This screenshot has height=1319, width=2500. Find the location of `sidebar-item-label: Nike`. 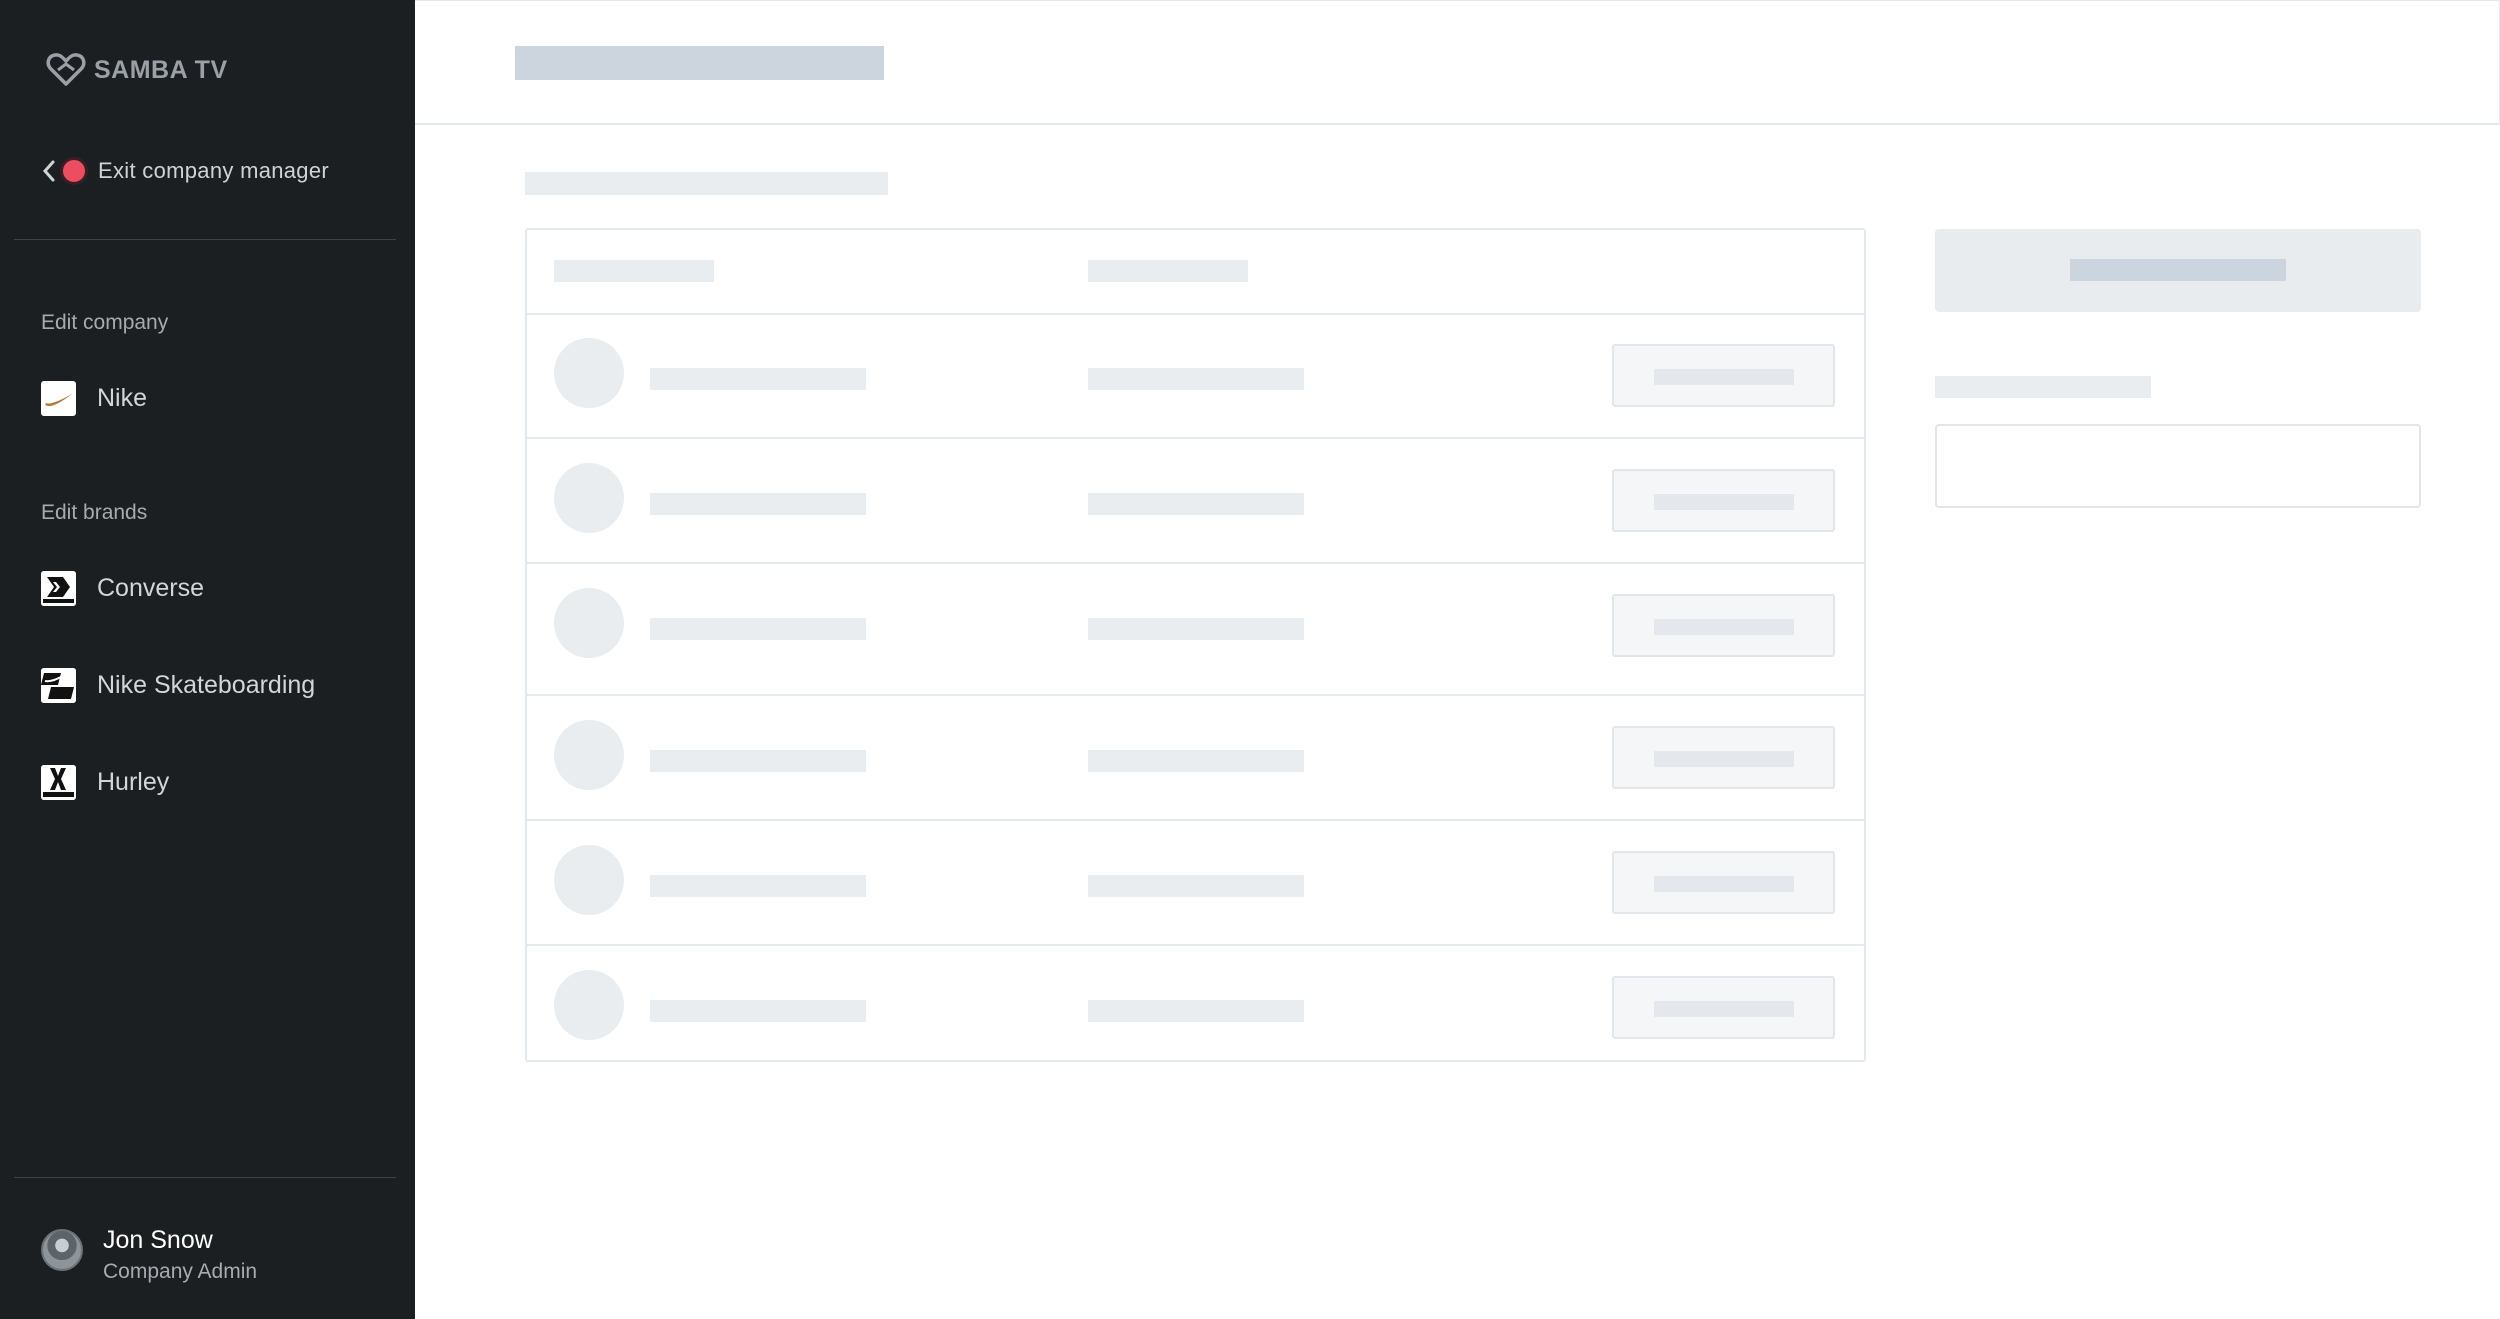

sidebar-item-label: Nike is located at coordinates (122, 398).